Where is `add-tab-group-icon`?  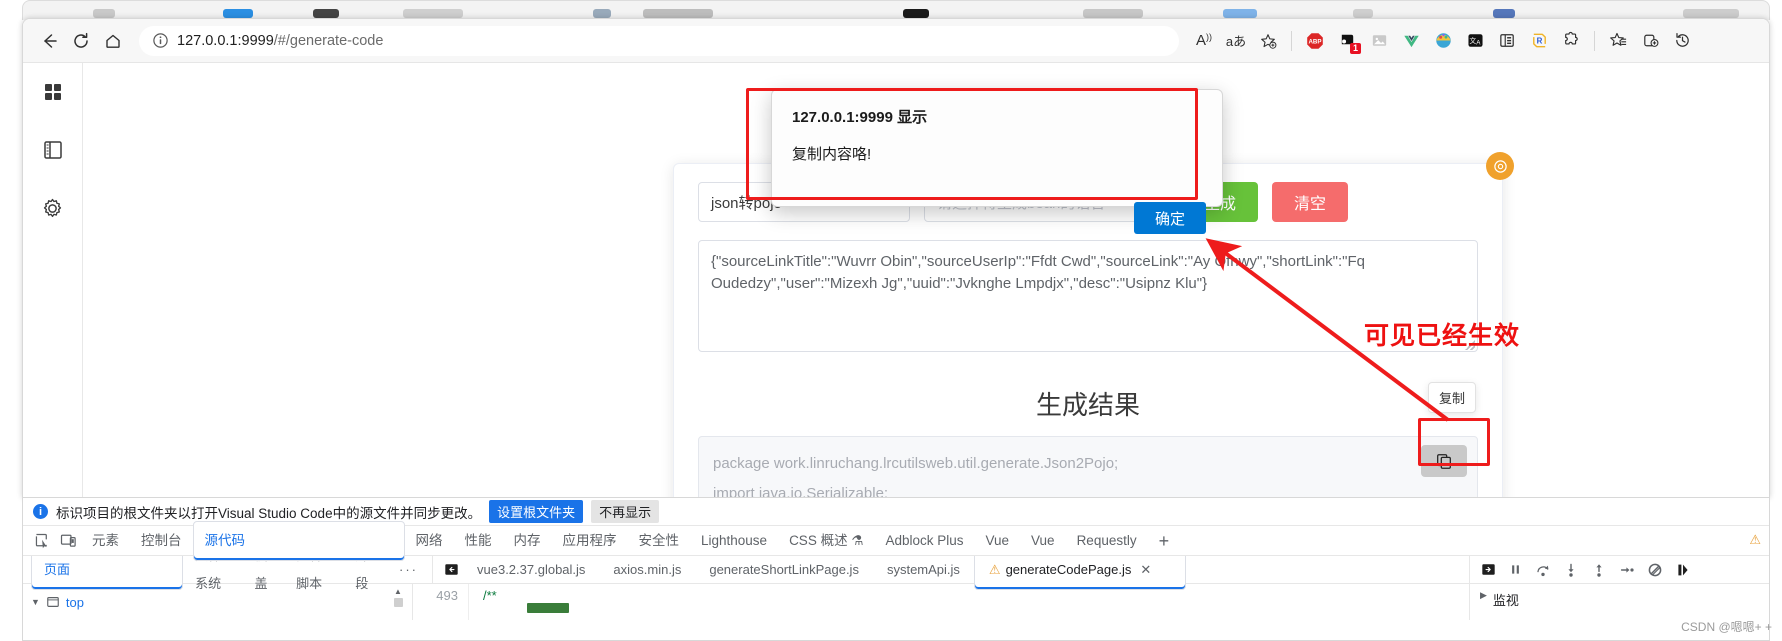
add-tab-group-icon is located at coordinates (1650, 41).